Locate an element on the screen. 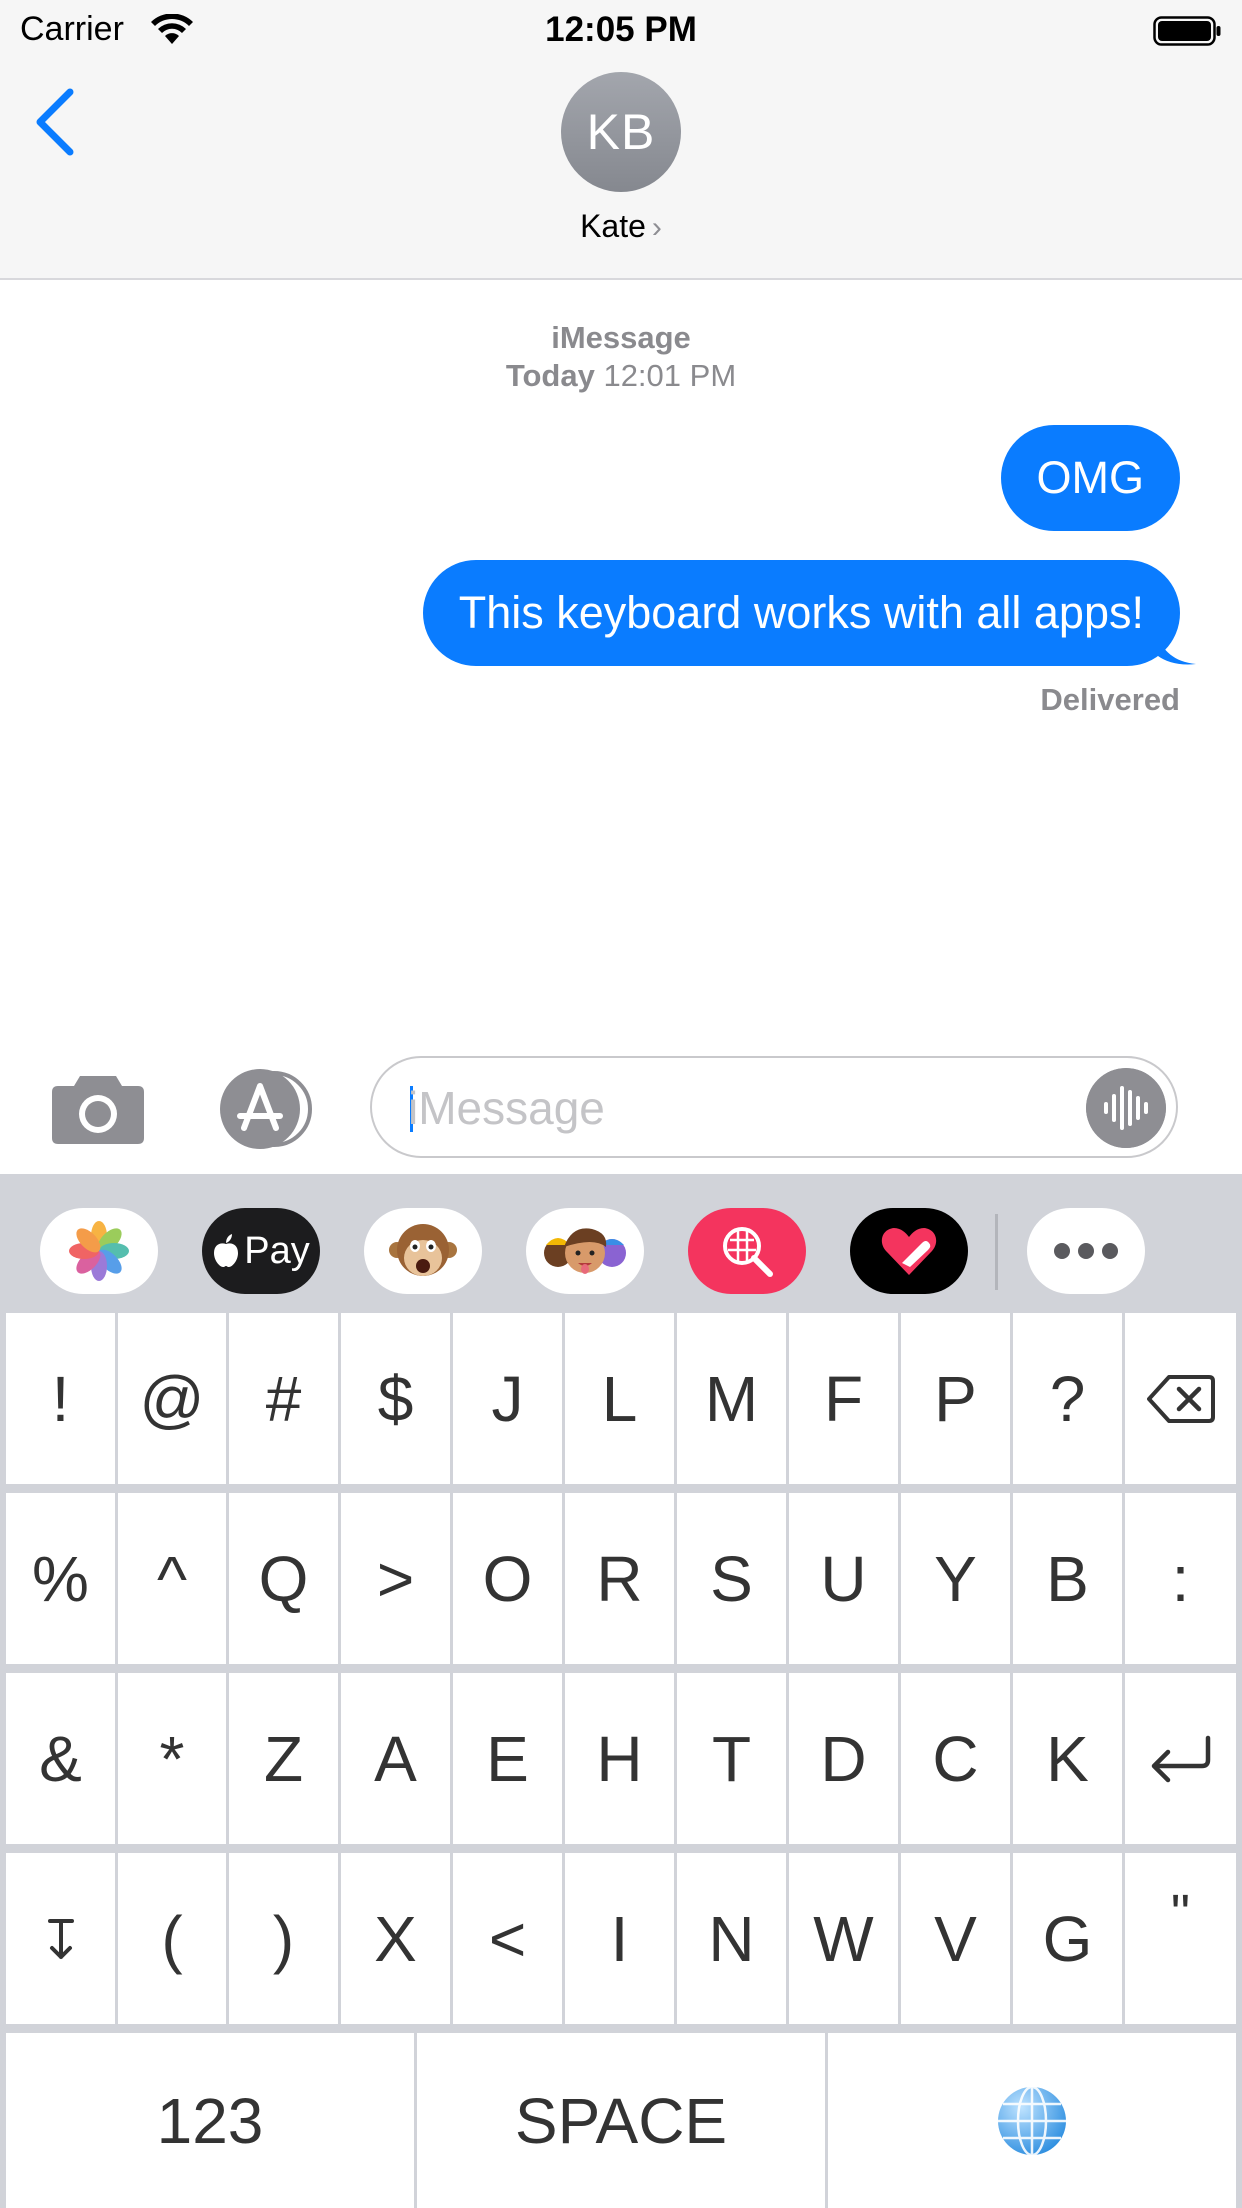 The width and height of the screenshot is (1242, 2208). camera-button is located at coordinates (98, 1108).